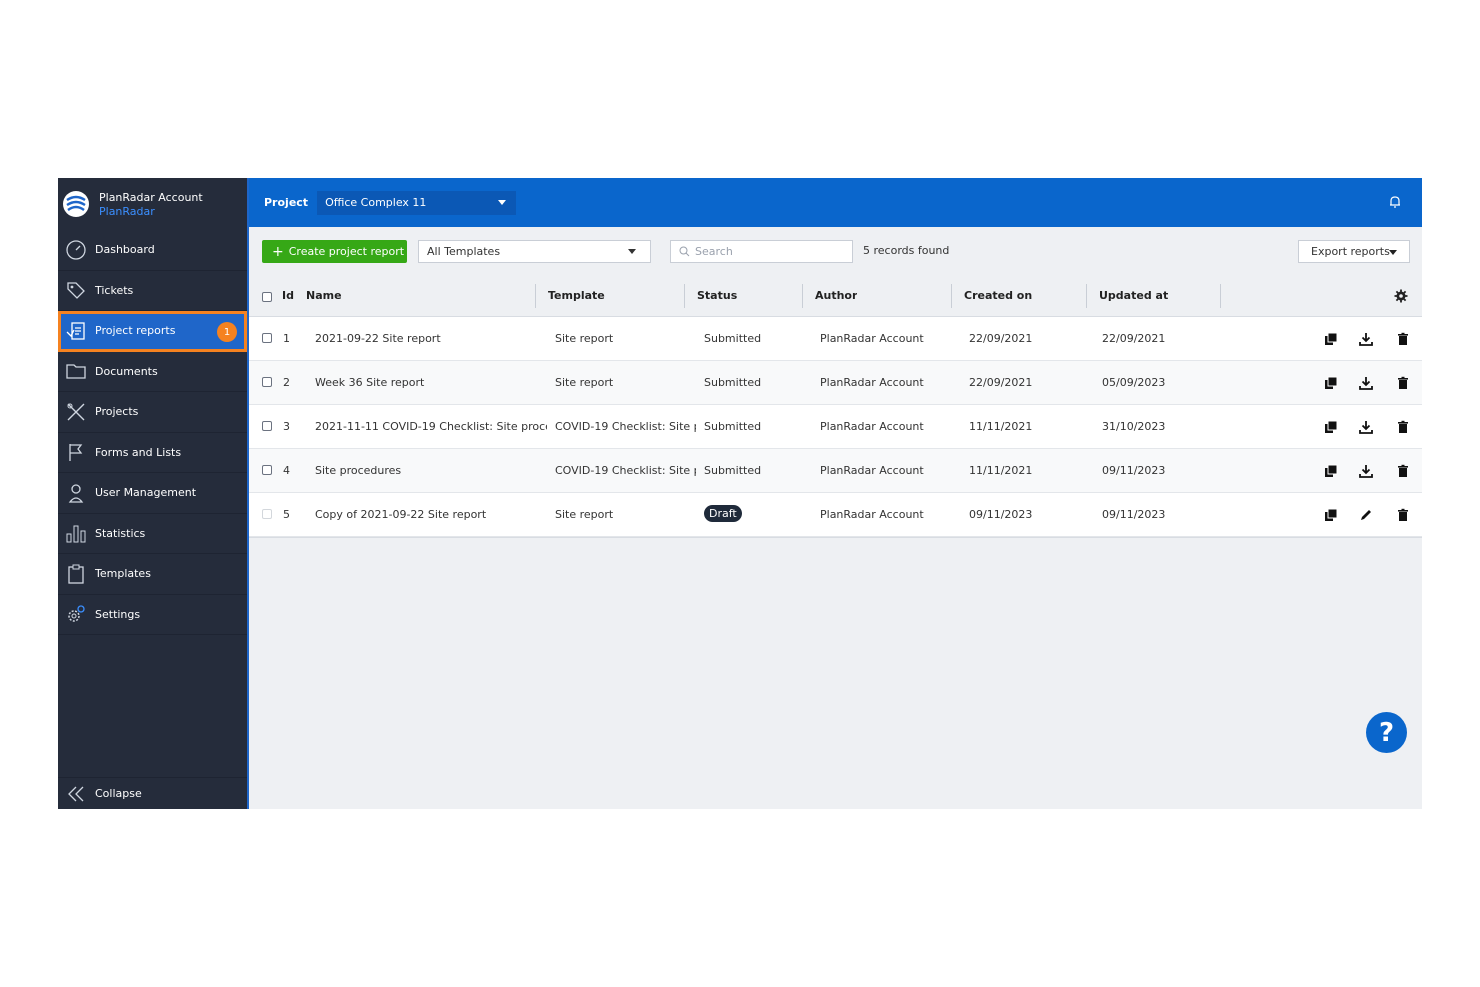 The image size is (1480, 987). Describe the element at coordinates (288, 295) in the screenshot. I see `header-id: Id` at that location.